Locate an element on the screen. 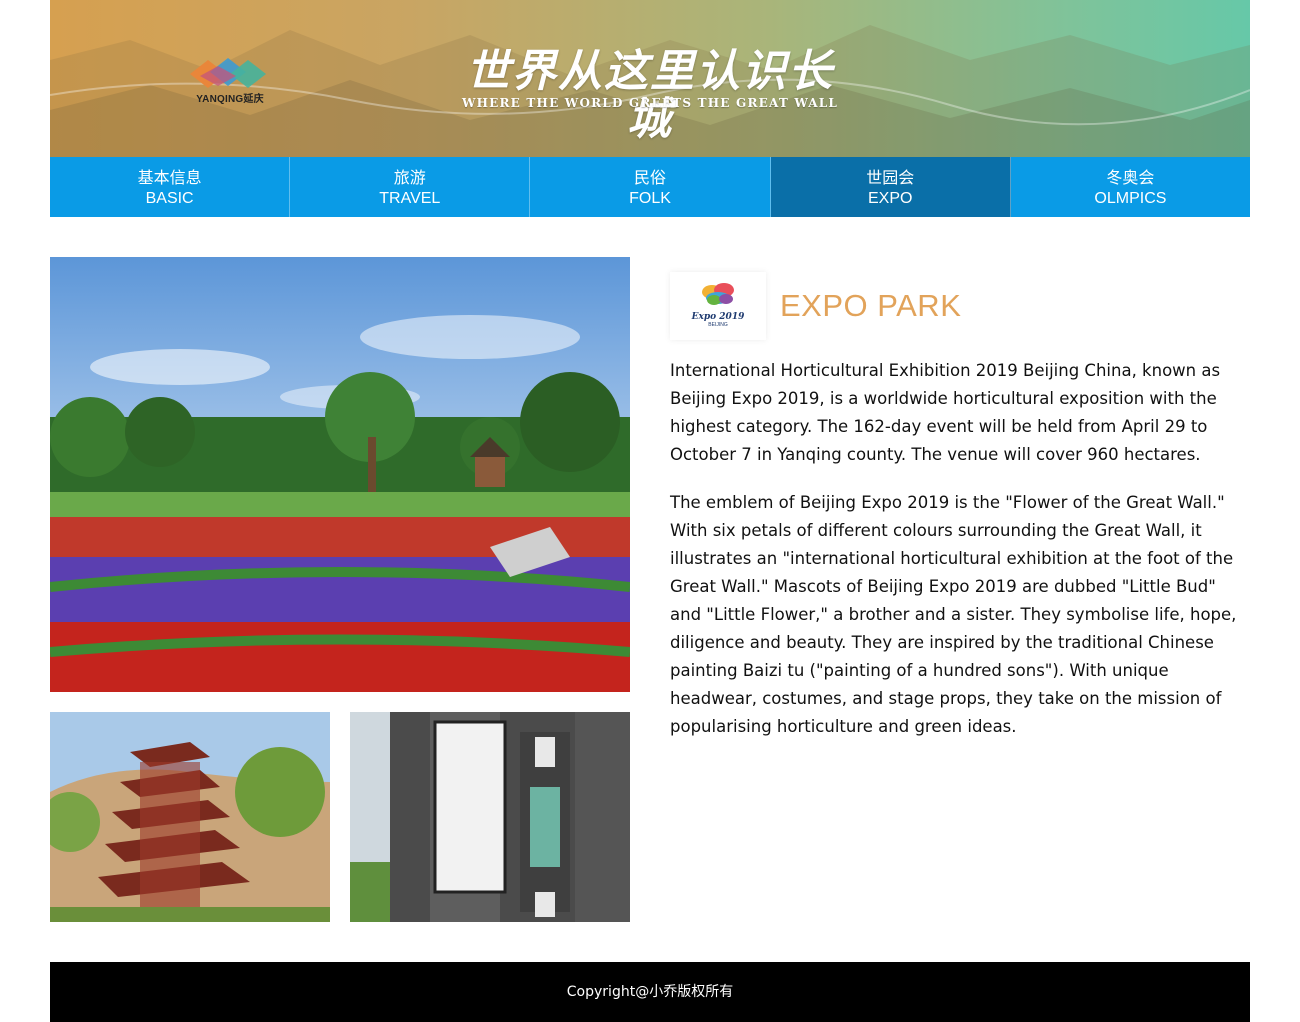  expo-logo-sub: BEIJING is located at coordinates (718, 325).